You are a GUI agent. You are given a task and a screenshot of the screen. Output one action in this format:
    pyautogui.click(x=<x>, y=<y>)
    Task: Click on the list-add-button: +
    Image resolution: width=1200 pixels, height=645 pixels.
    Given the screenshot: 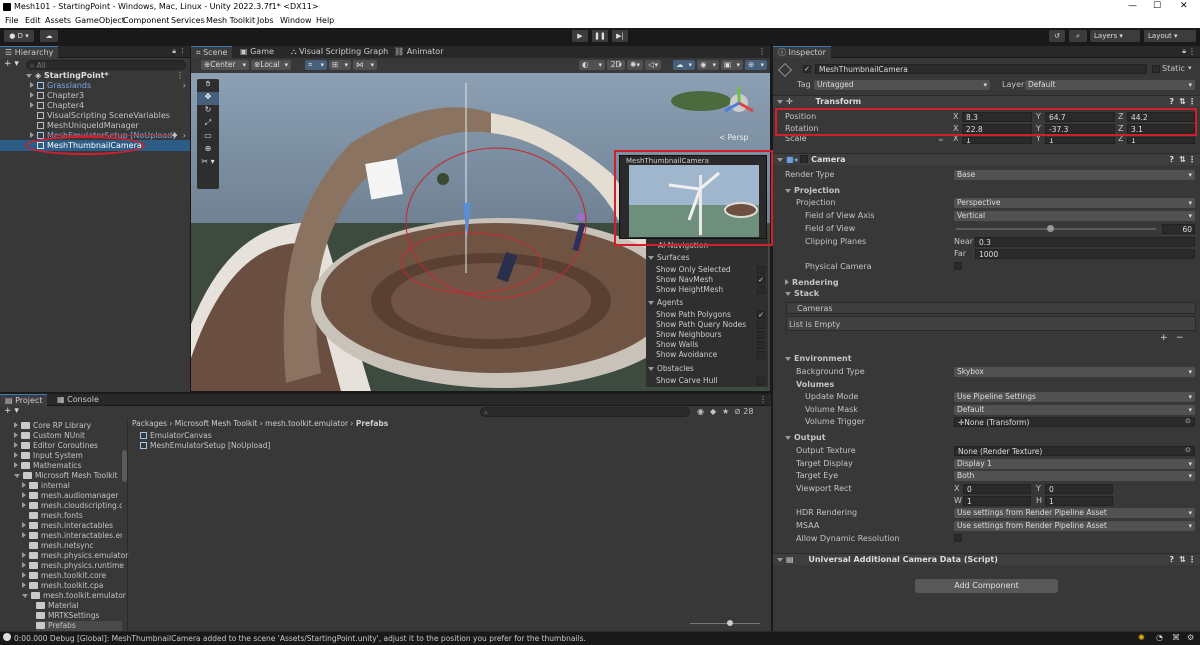 What is the action you would take?
    pyautogui.click(x=1164, y=338)
    